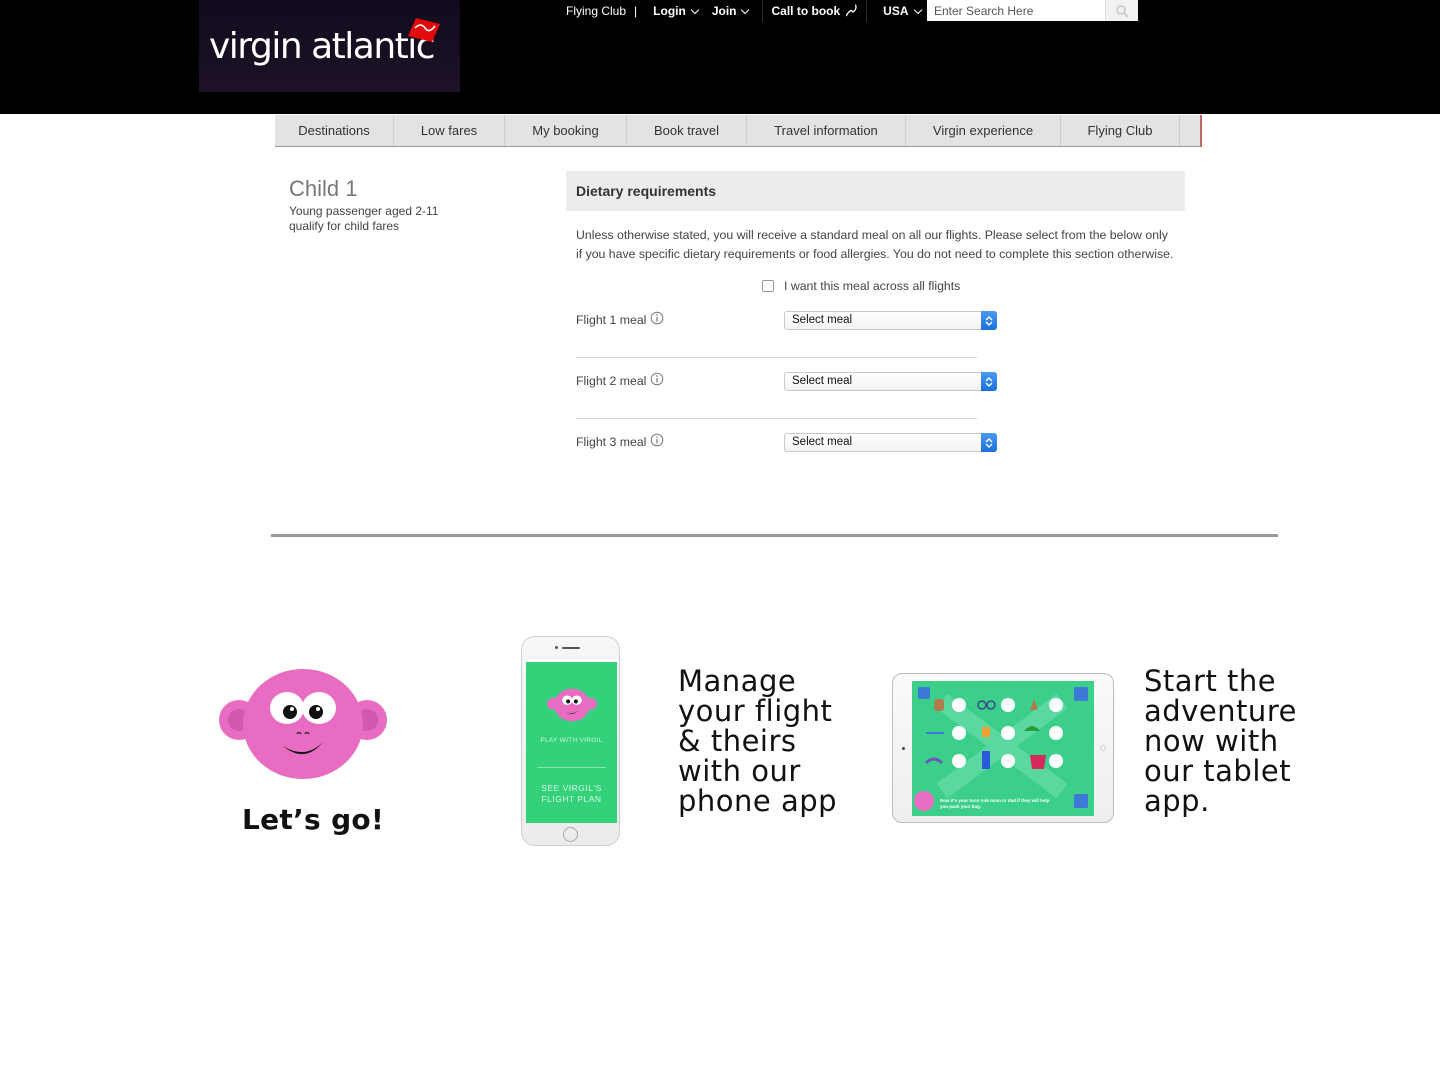 The image size is (1440, 1066). I want to click on join-link: Join, so click(724, 11).